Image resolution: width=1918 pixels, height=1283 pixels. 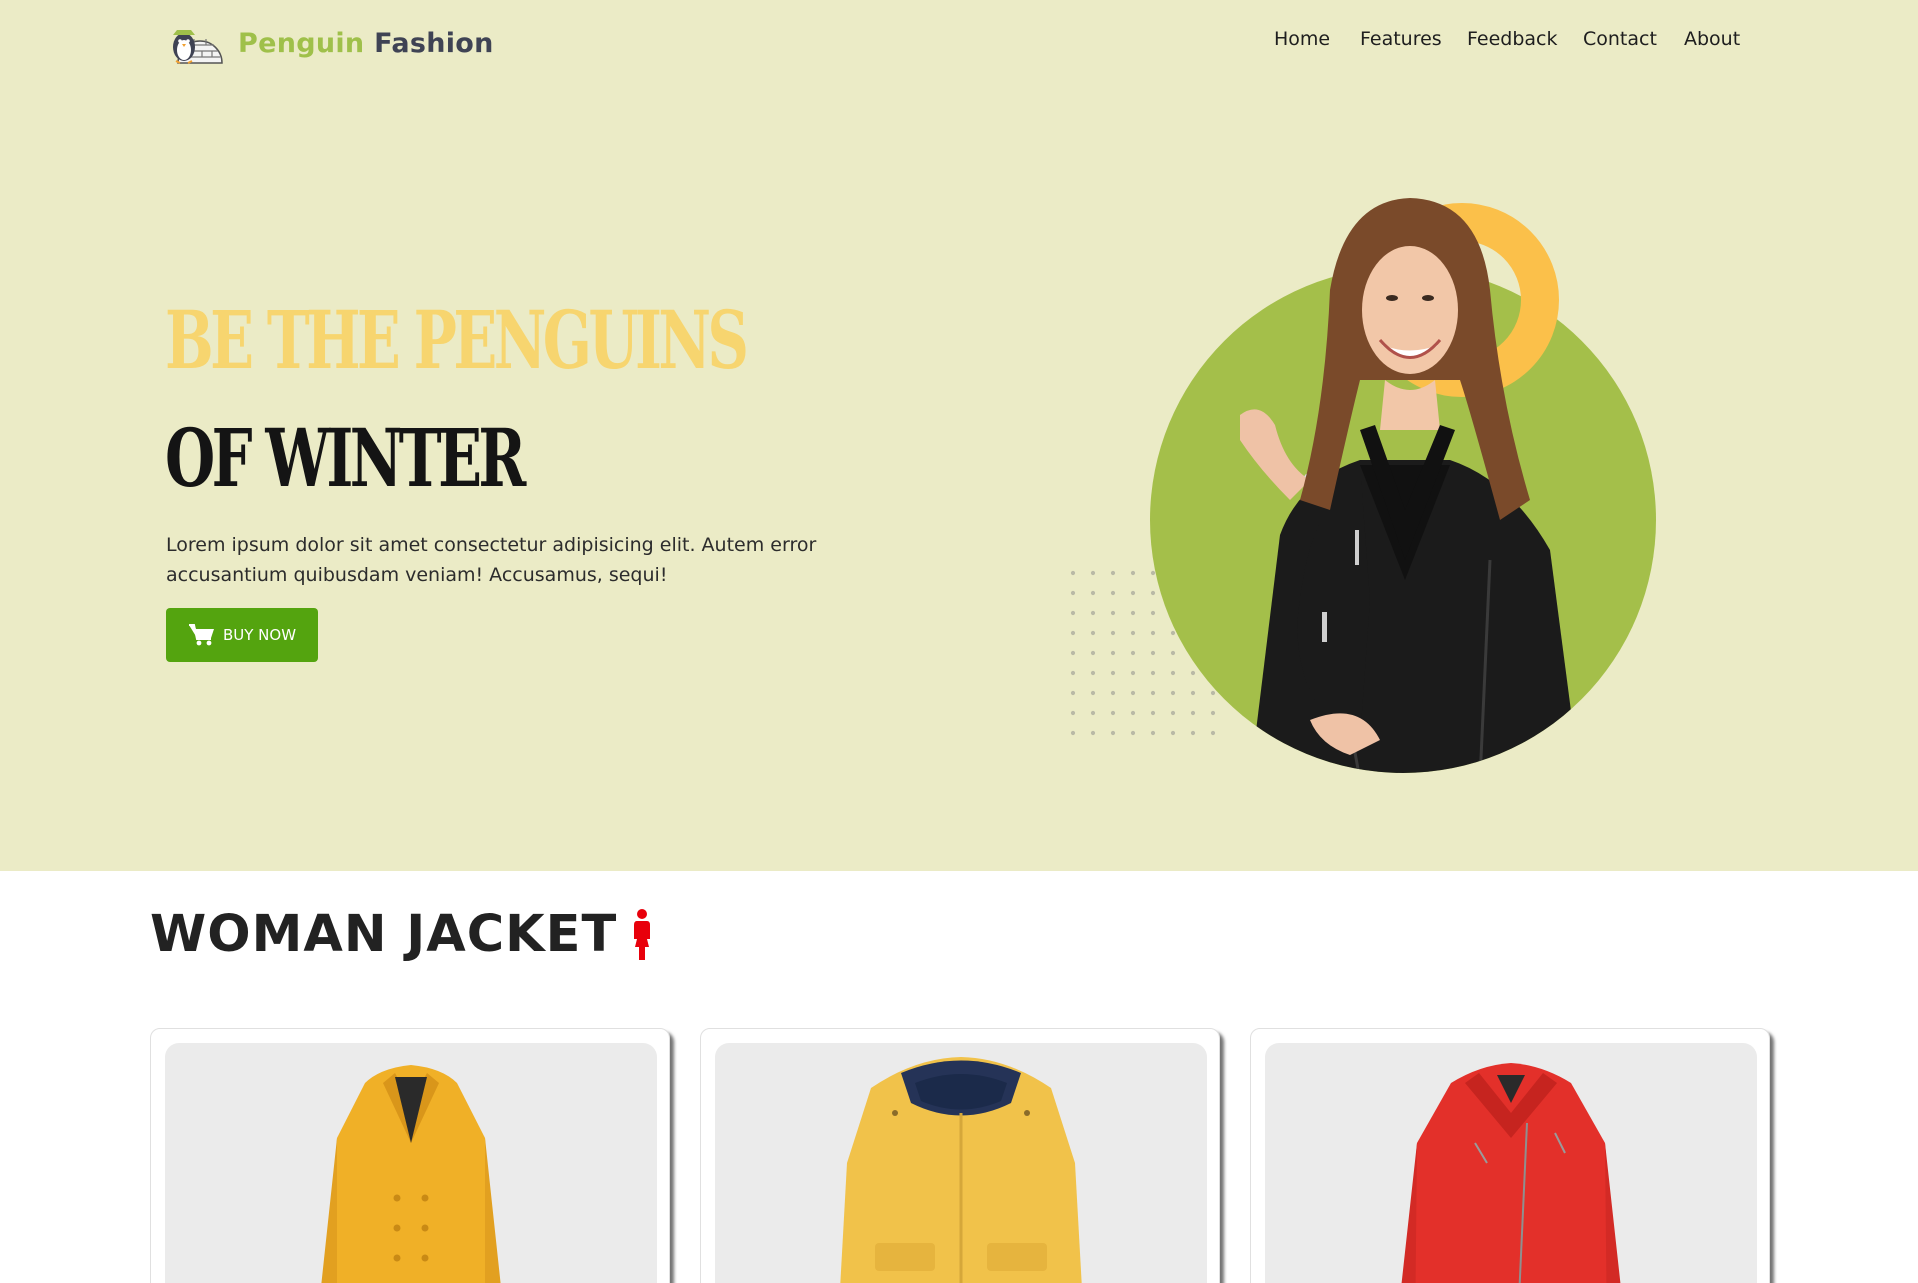 What do you see at coordinates (1362, 485) in the screenshot?
I see `hero-model-image` at bounding box center [1362, 485].